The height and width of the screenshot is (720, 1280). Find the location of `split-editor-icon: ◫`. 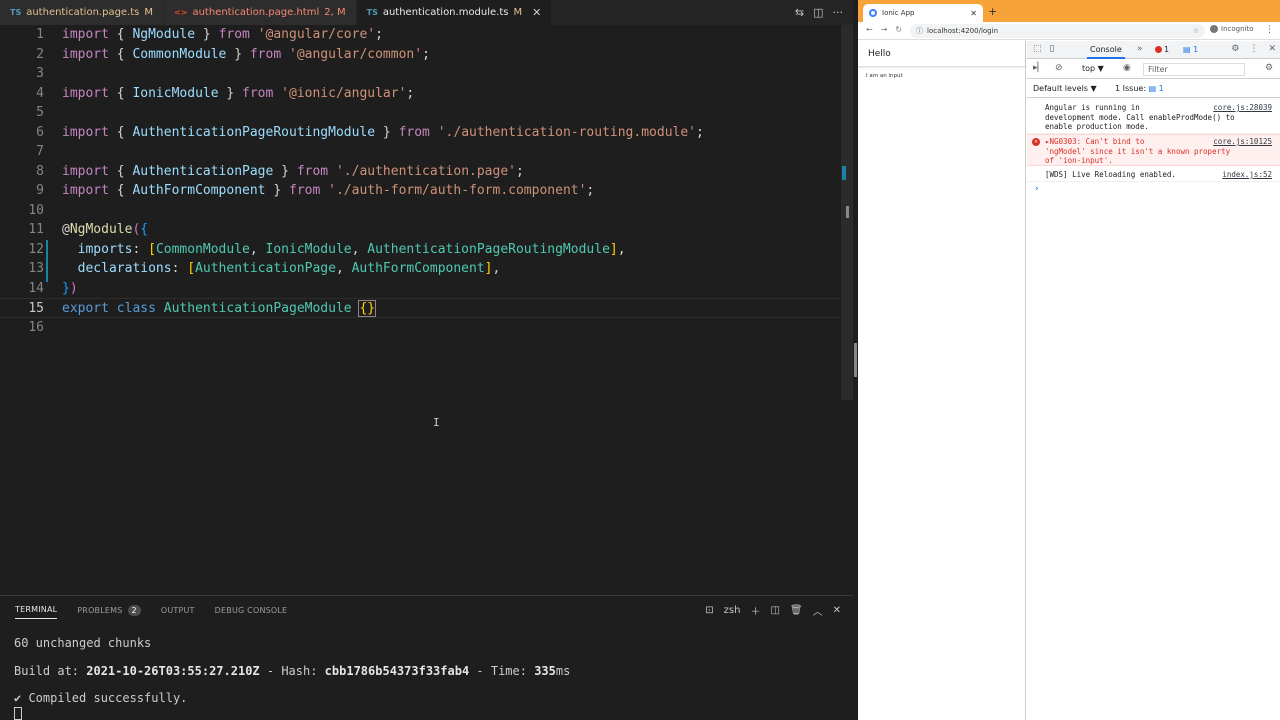

split-editor-icon: ◫ is located at coordinates (818, 12).